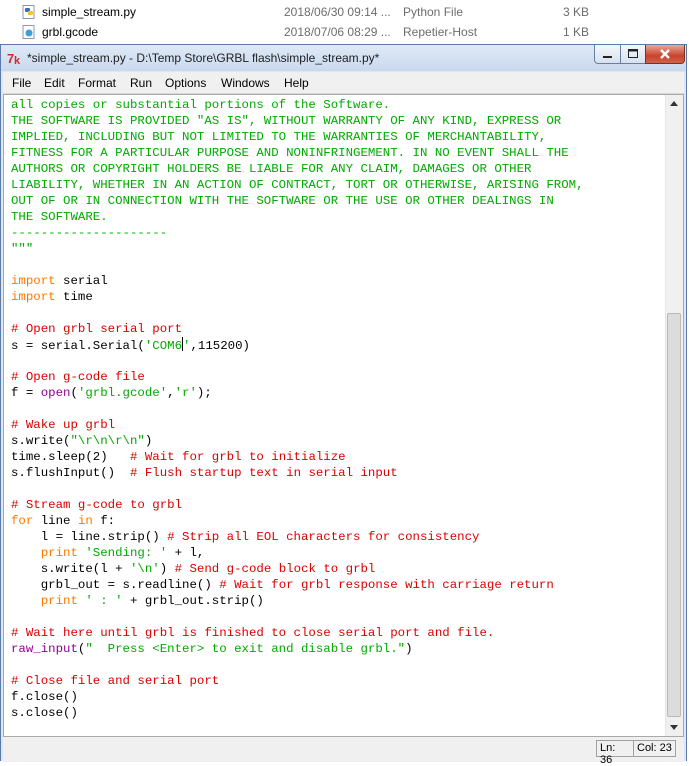 The height and width of the screenshot is (766, 689). What do you see at coordinates (297, 601) in the screenshot?
I see `code-line: print ' : ' + grbl_out.strip()` at bounding box center [297, 601].